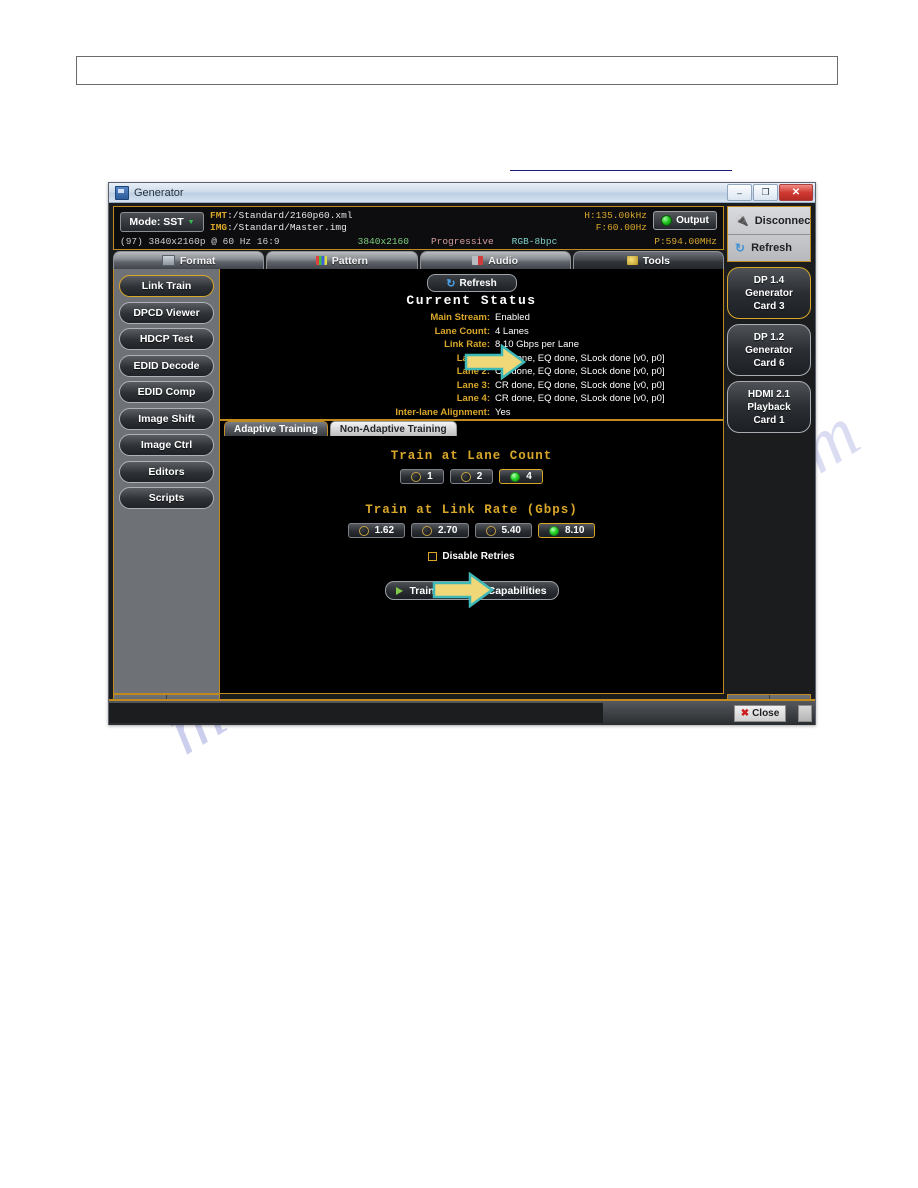 Image resolution: width=918 pixels, height=1188 pixels. I want to click on lane-count-option-2: 2, so click(471, 476).